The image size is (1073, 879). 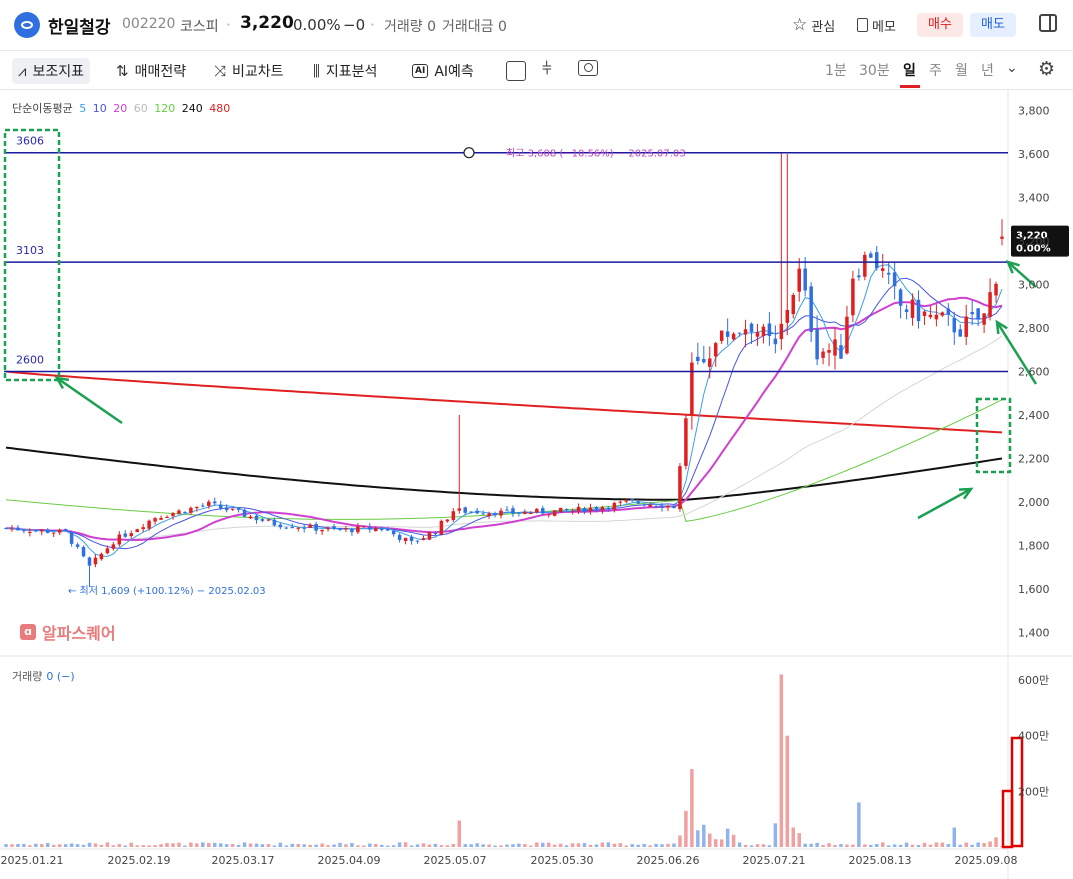 I want to click on volume-tick-label: 400만, so click(x=1033, y=736).